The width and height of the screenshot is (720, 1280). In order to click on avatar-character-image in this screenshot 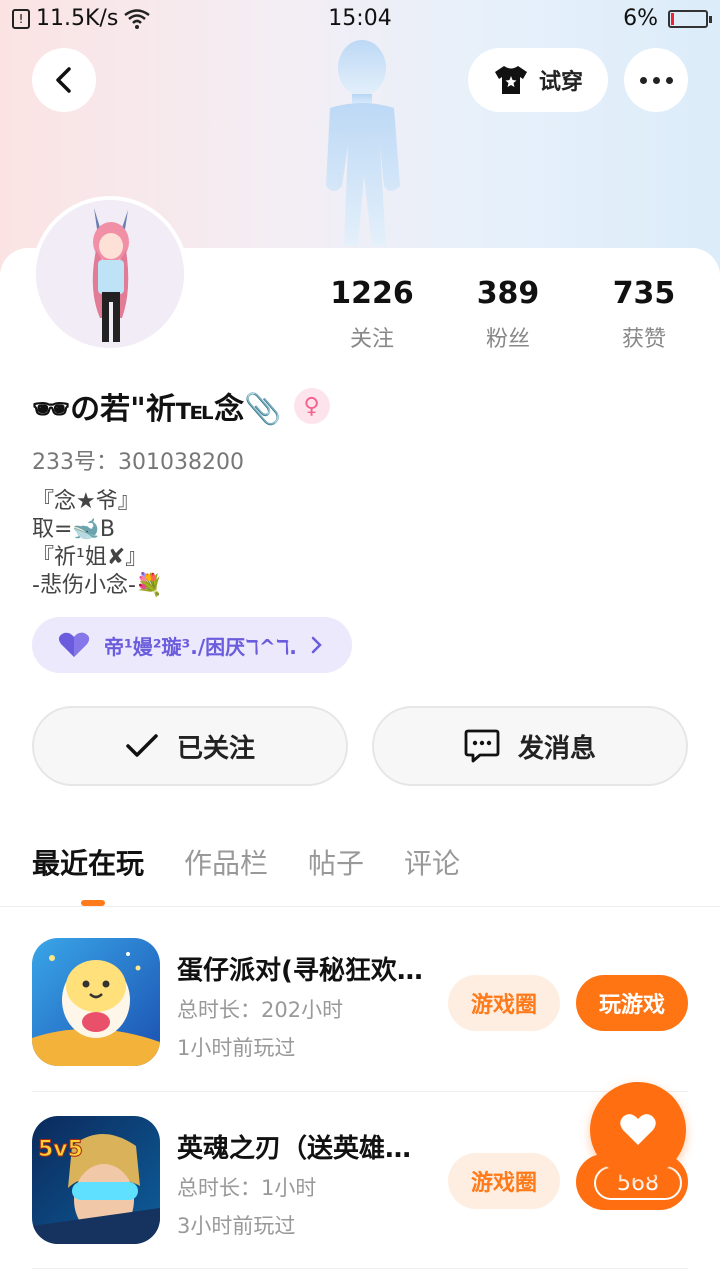, I will do `click(110, 274)`.